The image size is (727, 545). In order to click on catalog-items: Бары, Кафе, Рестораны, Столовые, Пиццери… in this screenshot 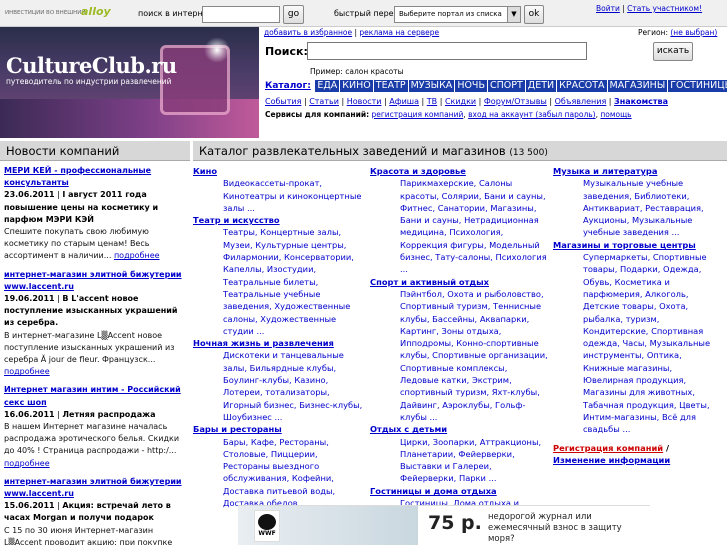, I will do `click(278, 473)`.